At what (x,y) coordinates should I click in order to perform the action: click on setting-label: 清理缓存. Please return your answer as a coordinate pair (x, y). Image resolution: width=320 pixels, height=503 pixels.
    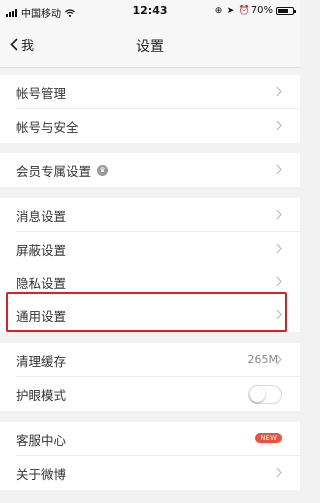
    Looking at the image, I should click on (41, 361).